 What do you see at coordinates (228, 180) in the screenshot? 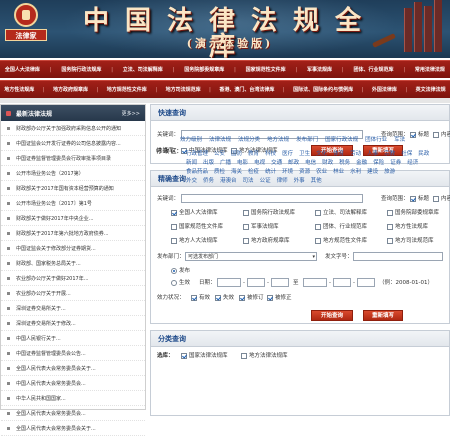
I see `industry-link: 港澳台` at bounding box center [228, 180].